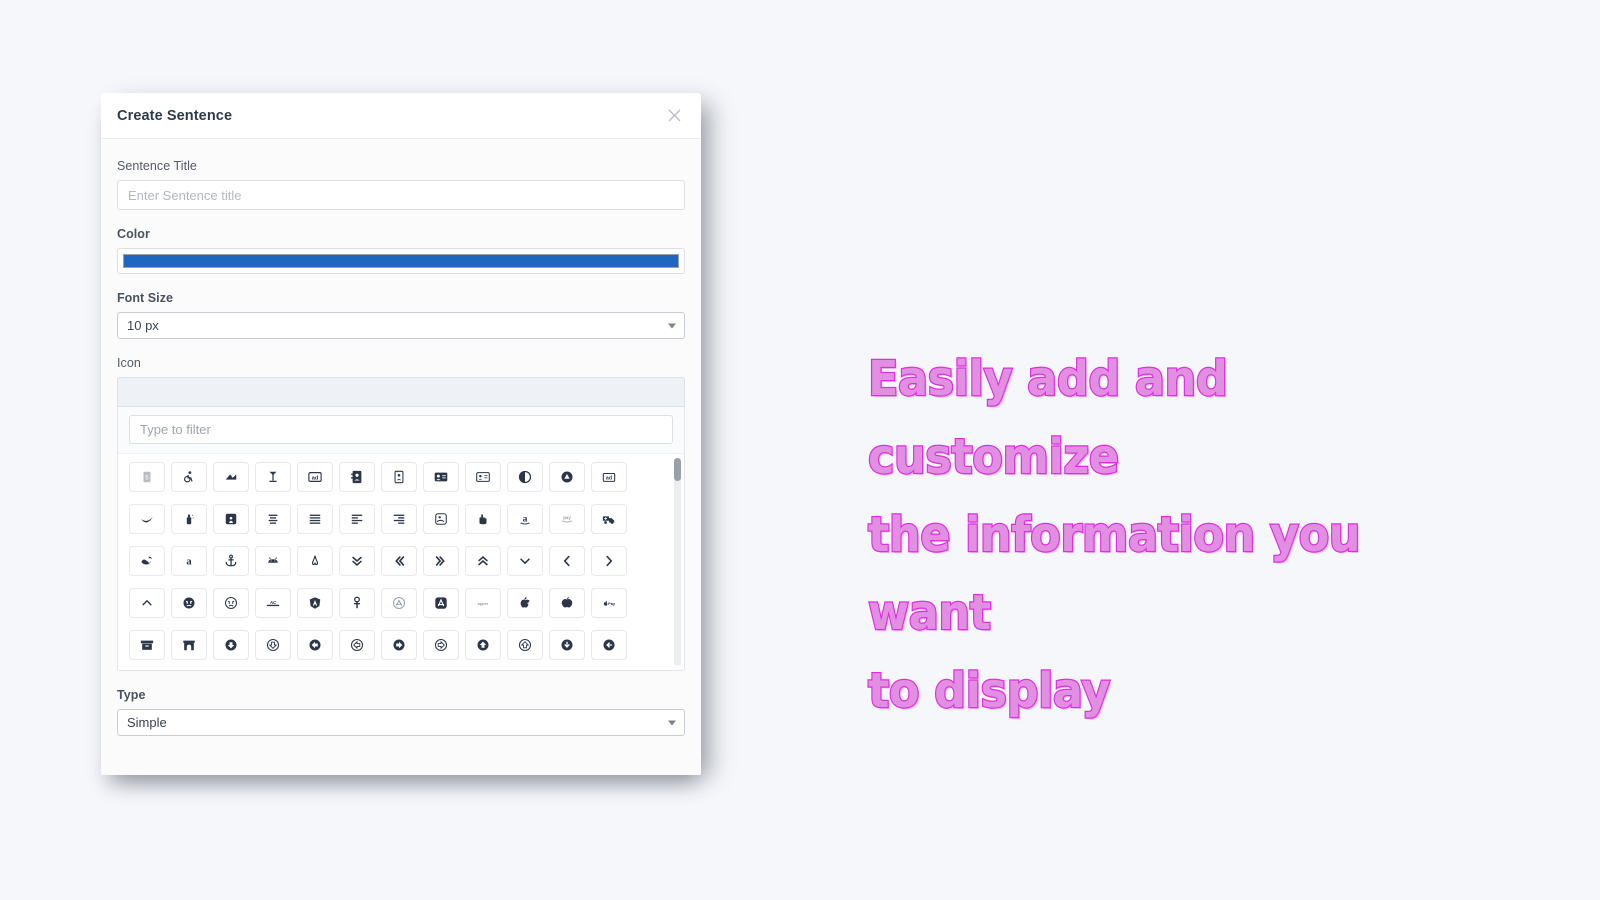  Describe the element at coordinates (131, 695) in the screenshot. I see `type-label: Type` at that location.